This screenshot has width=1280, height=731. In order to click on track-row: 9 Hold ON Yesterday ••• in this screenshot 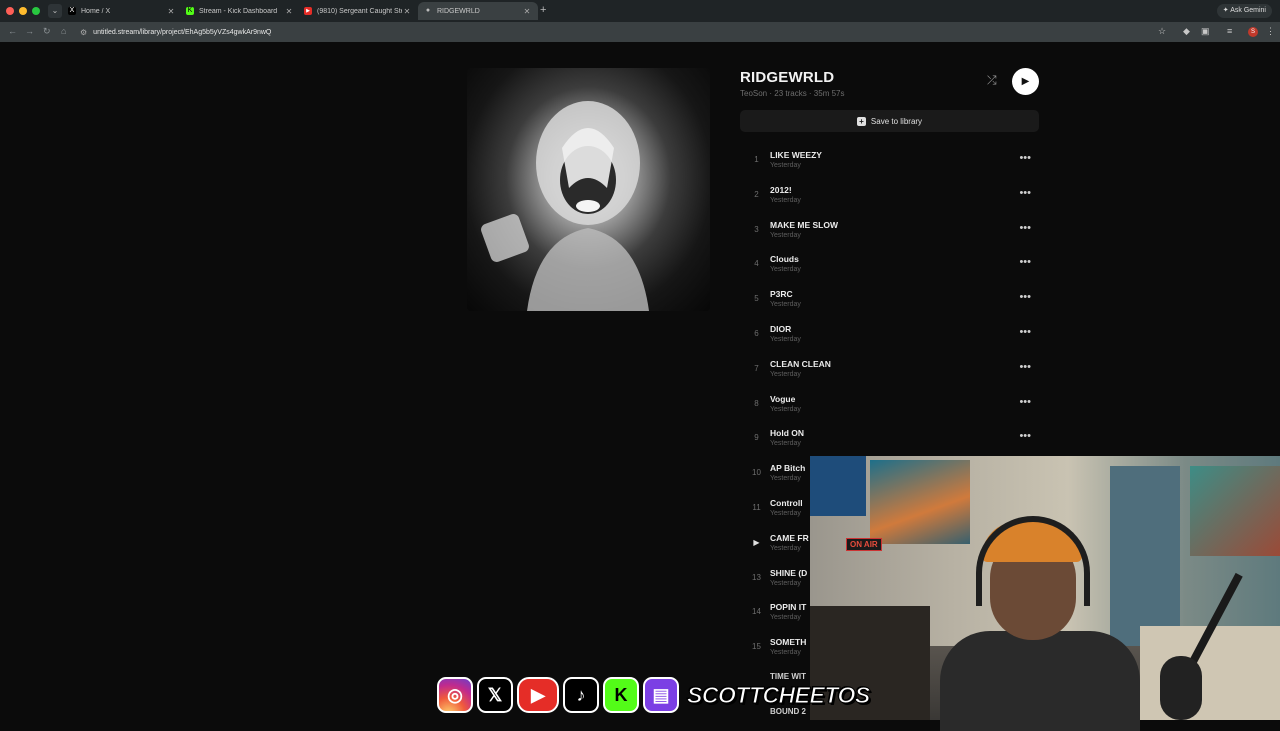, I will do `click(889, 437)`.